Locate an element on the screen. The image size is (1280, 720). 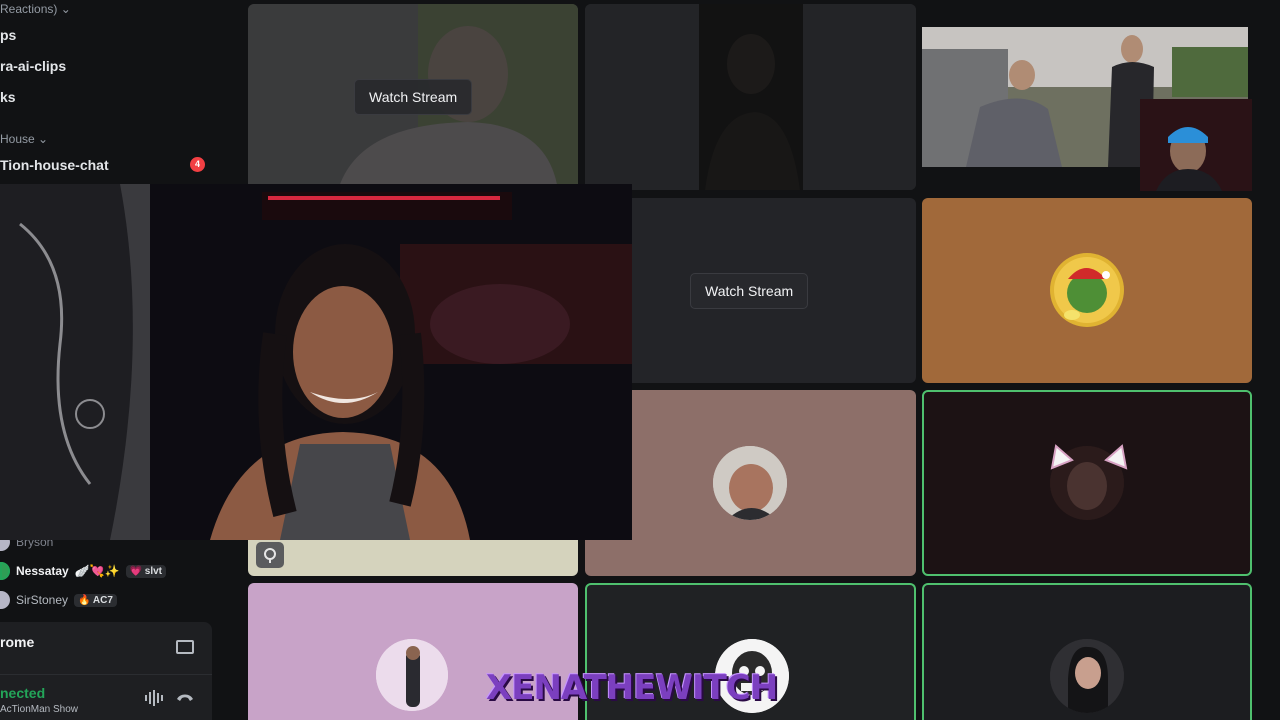
cat-ears-decoration is located at coordinates (1089, 457).